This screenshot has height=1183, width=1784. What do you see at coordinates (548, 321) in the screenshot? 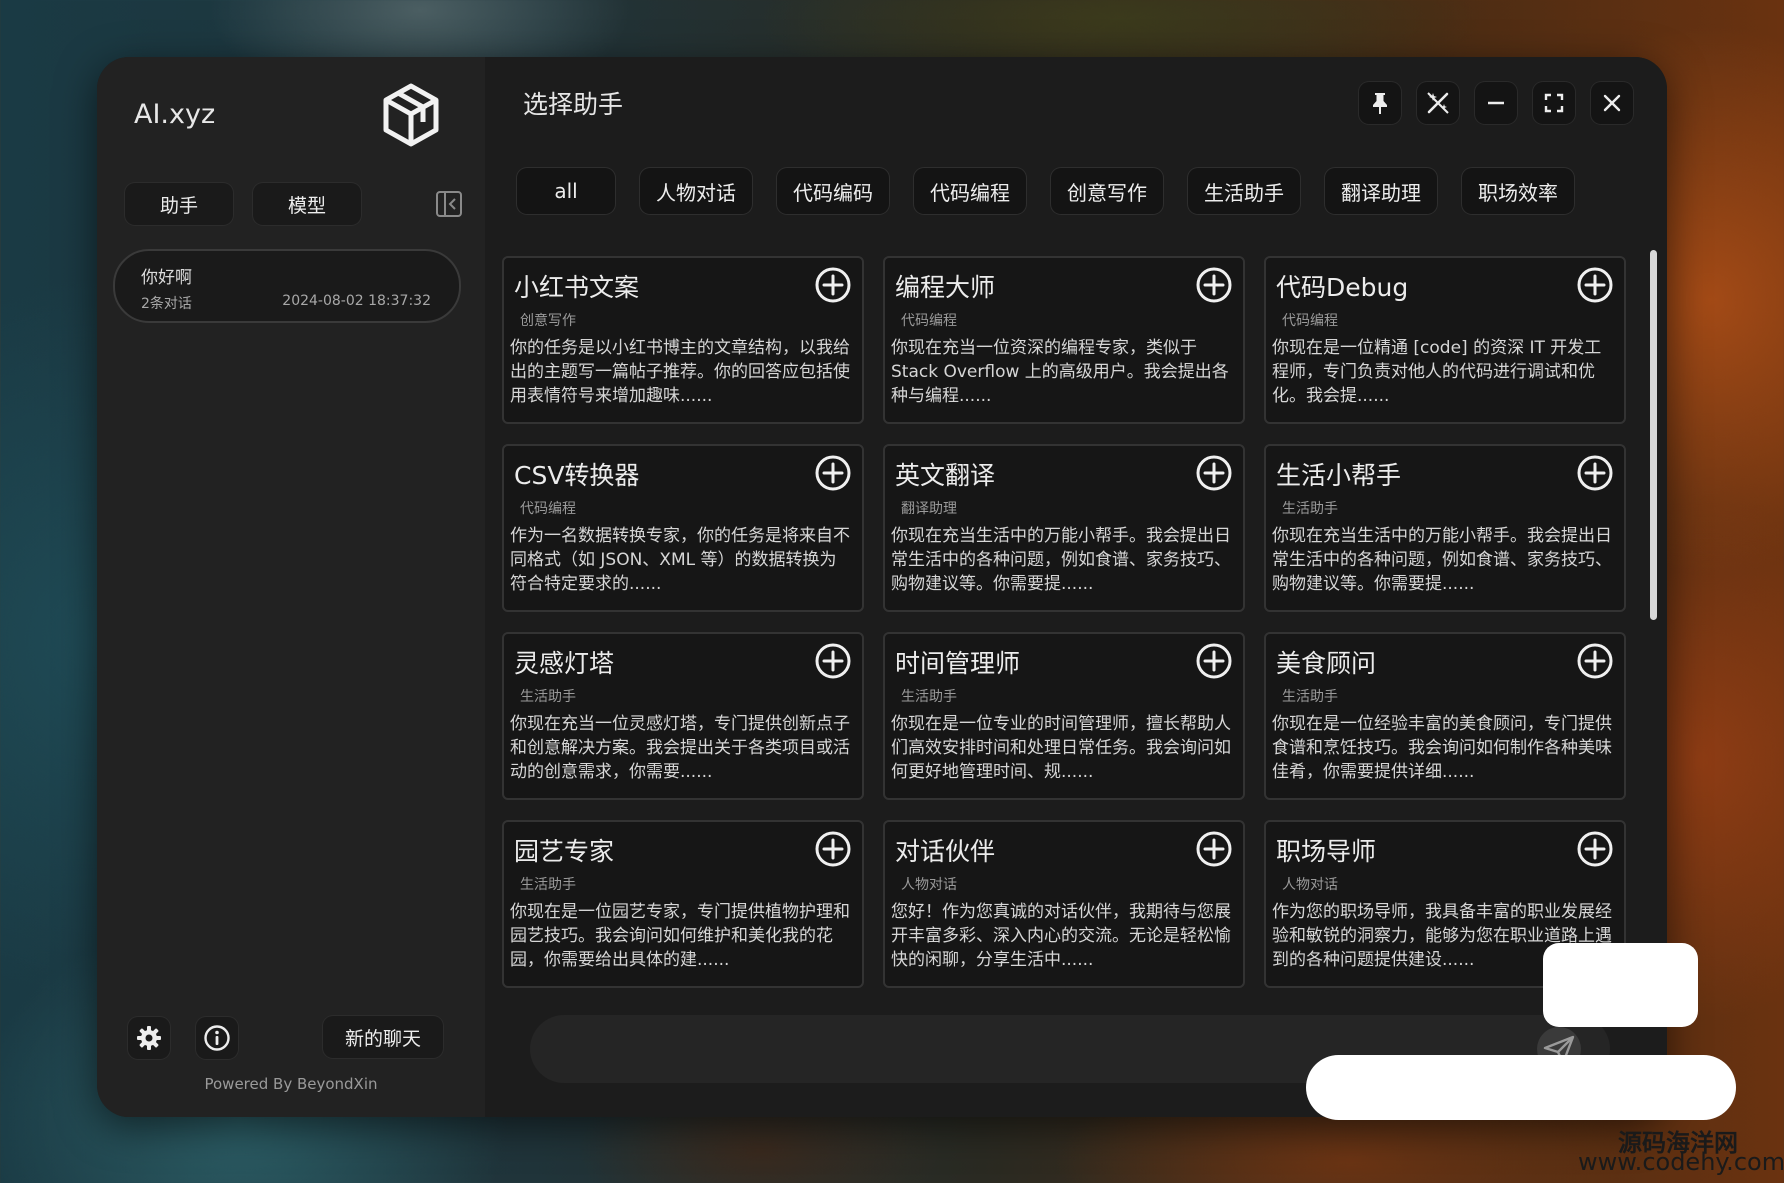
I see `assistant-category: 创意写作` at bounding box center [548, 321].